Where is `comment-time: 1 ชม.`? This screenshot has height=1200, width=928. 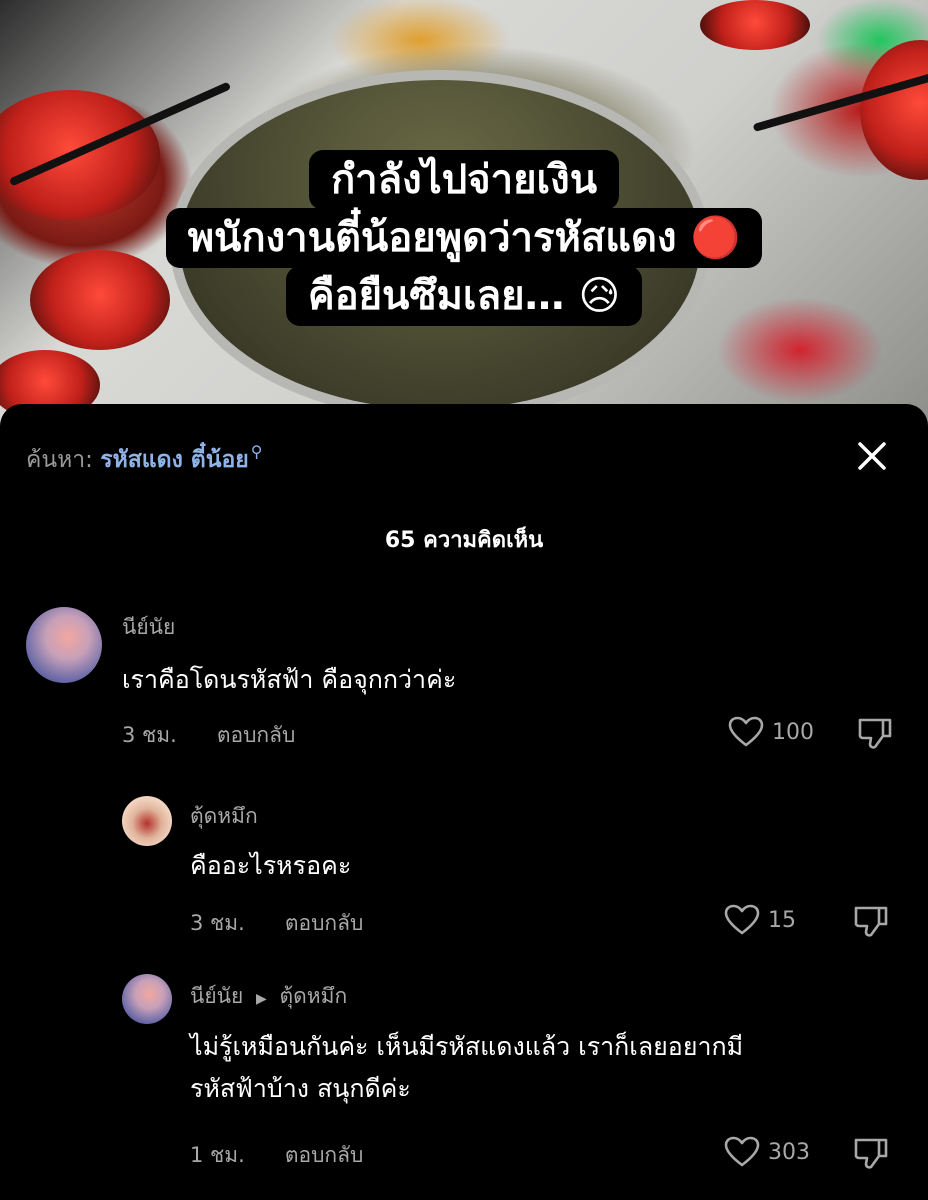
comment-time: 1 ชม. is located at coordinates (217, 1155).